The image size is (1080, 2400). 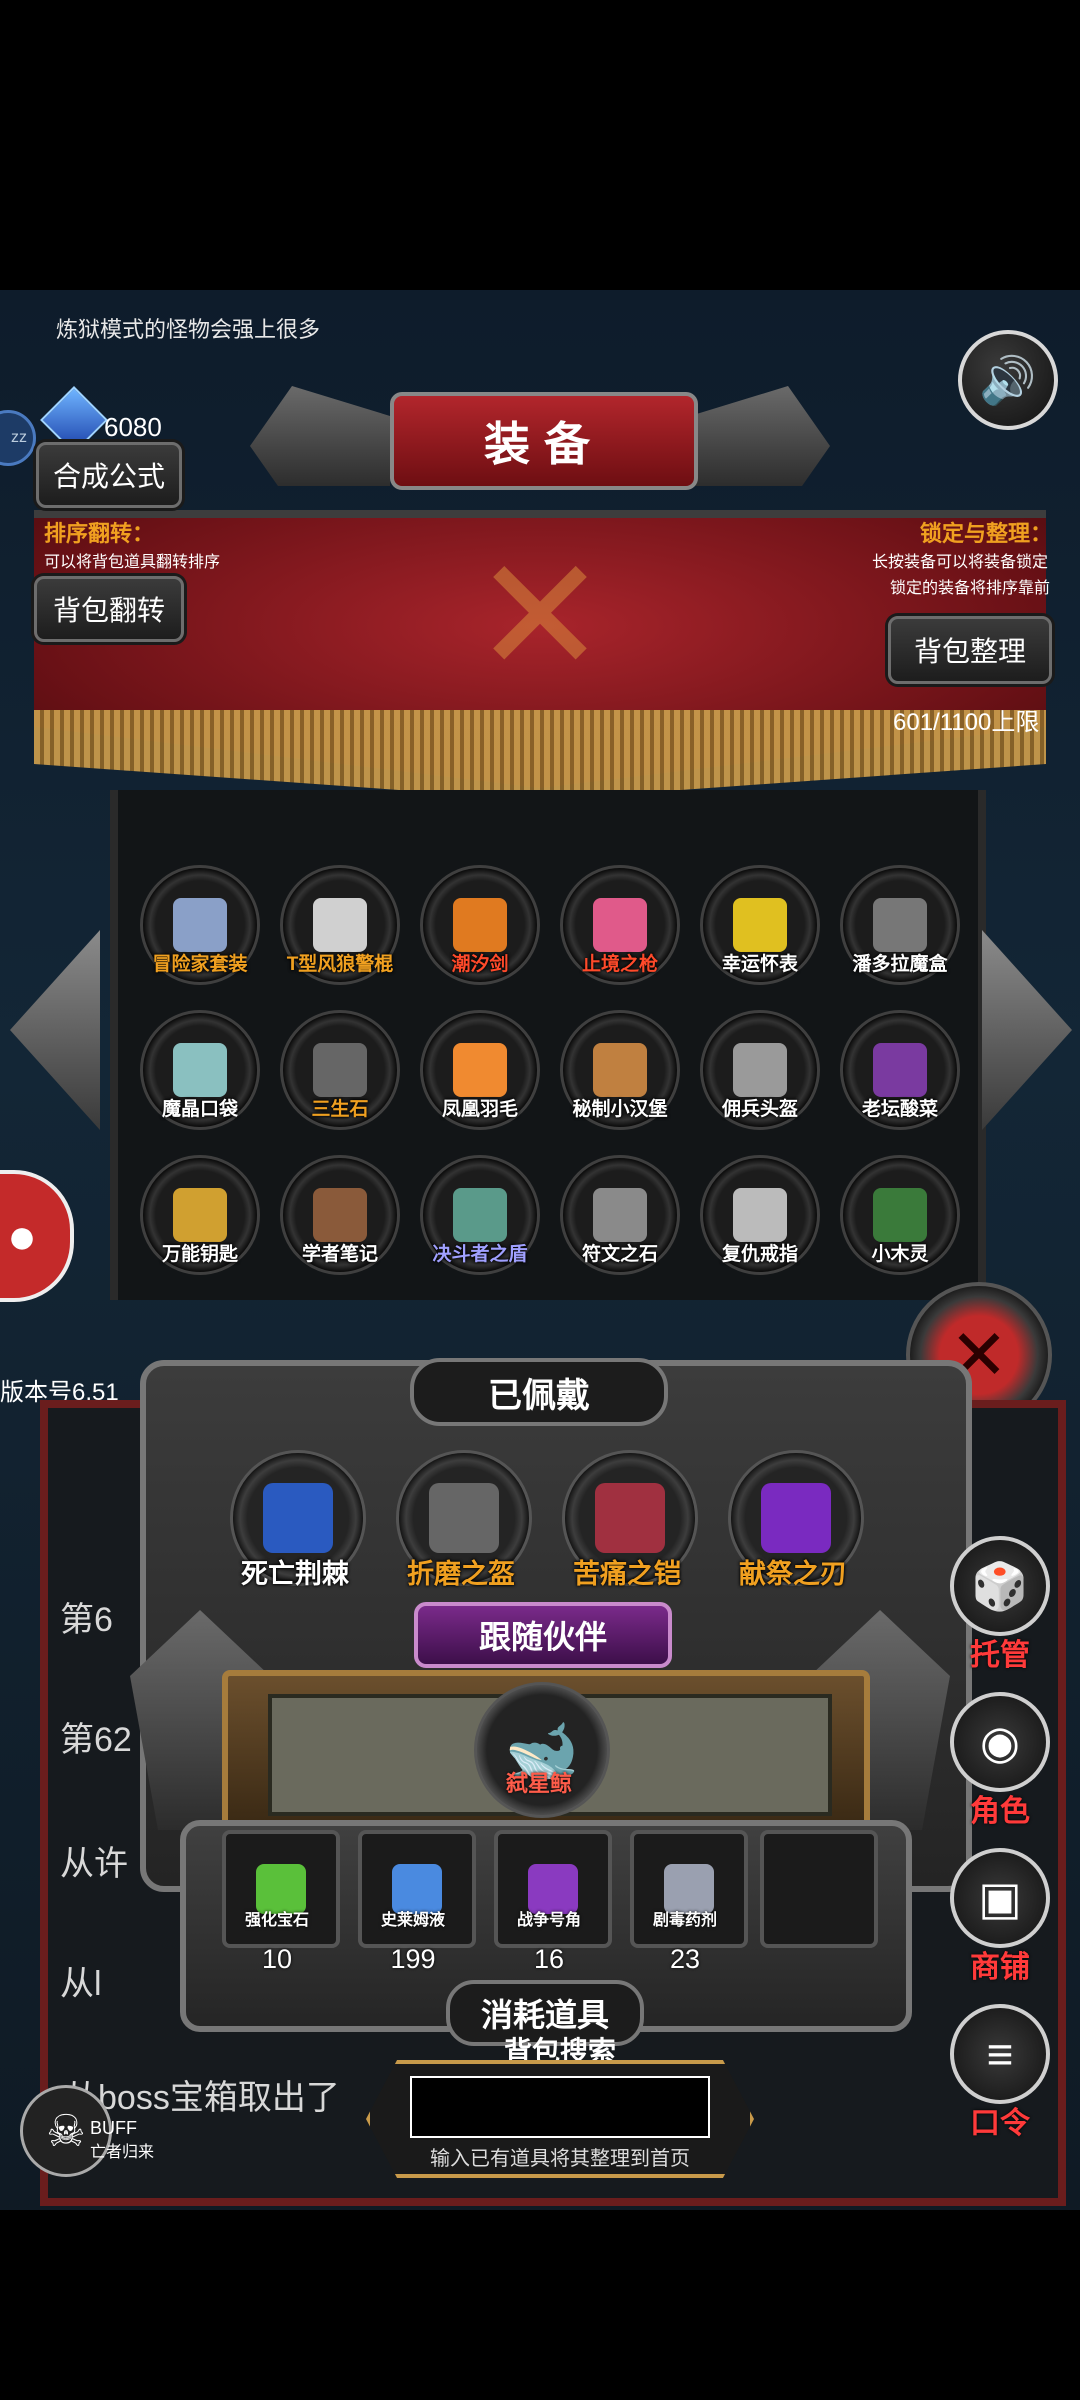 I want to click on consumable-item: 强化宝石 10, so click(x=281, y=1902).